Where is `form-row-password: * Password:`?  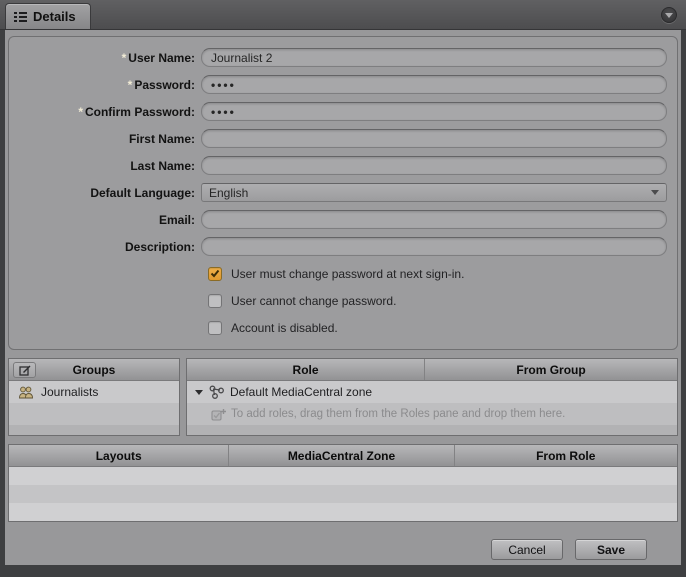 form-row-password: * Password: is located at coordinates (343, 84).